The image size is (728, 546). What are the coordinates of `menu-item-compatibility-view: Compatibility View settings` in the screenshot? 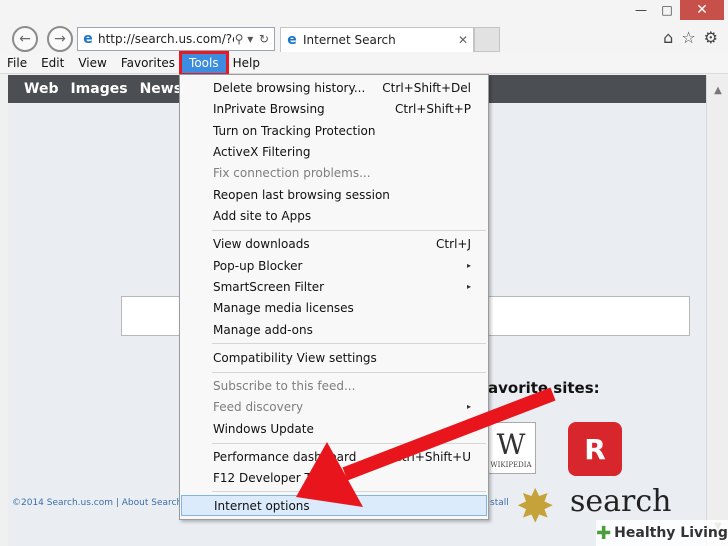 It's located at (334, 357).